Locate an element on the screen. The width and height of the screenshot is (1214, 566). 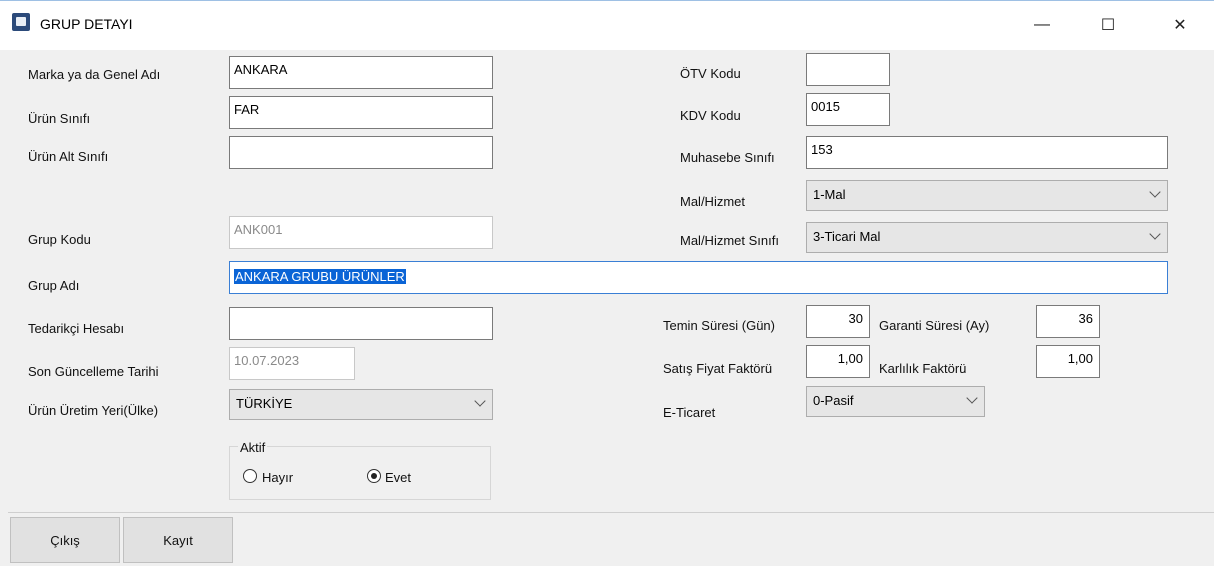
radio-hayir-label: Hayır is located at coordinates (277, 477).